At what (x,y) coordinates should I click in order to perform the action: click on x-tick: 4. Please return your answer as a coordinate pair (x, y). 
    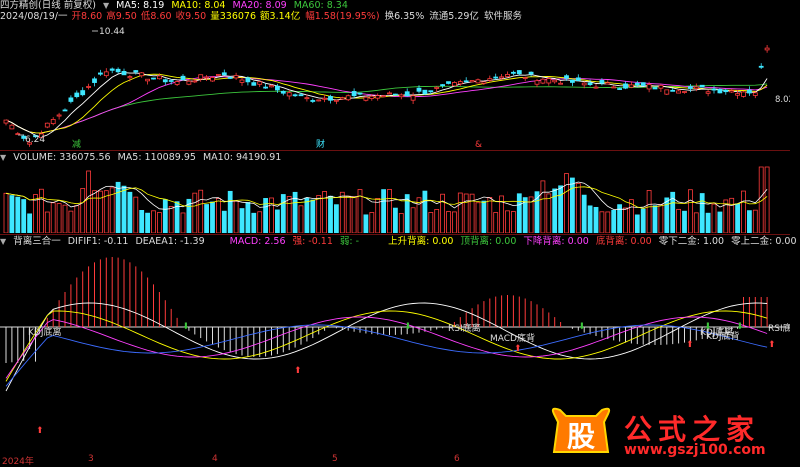
    Looking at the image, I should click on (215, 459).